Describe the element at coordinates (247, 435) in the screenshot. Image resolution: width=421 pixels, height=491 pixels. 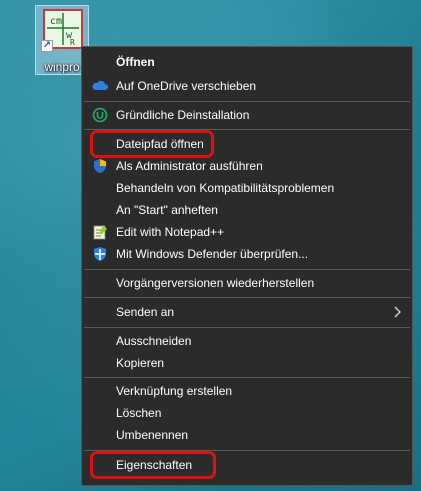
I see `menu-item-rename: Umbenennen` at that location.